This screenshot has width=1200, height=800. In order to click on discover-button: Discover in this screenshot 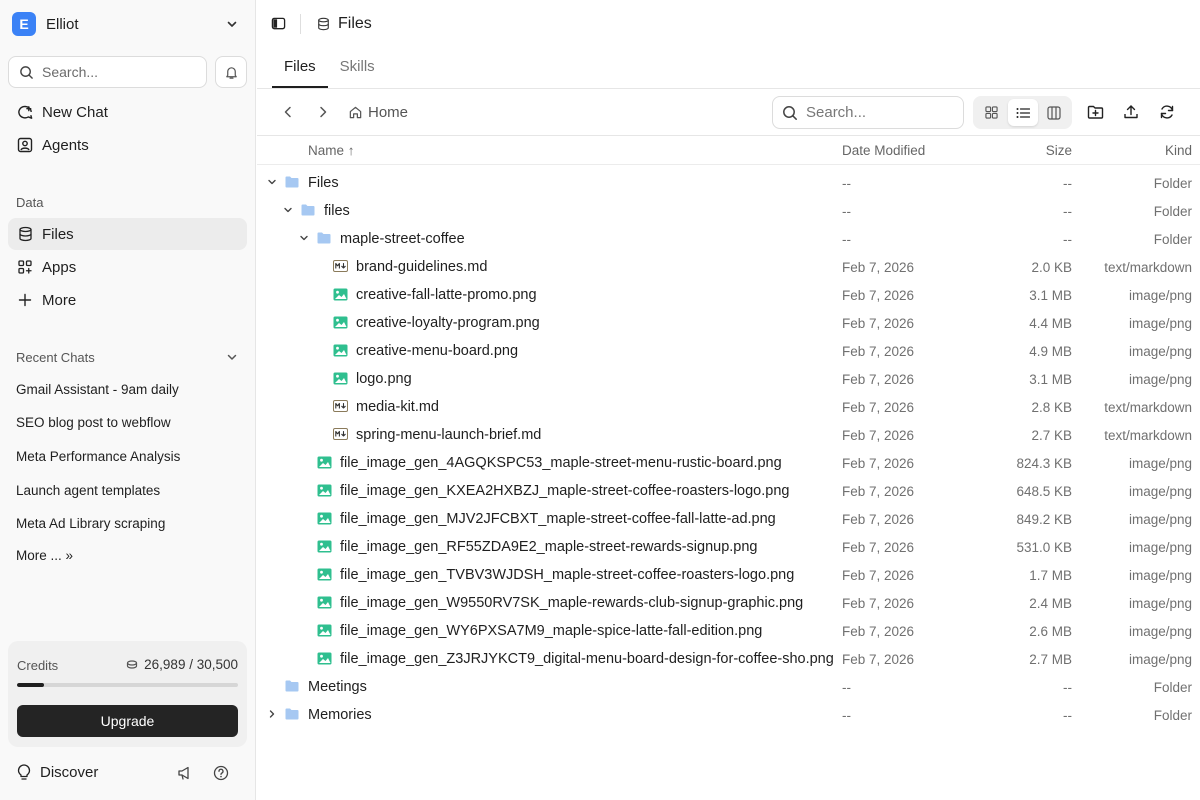, I will do `click(57, 772)`.